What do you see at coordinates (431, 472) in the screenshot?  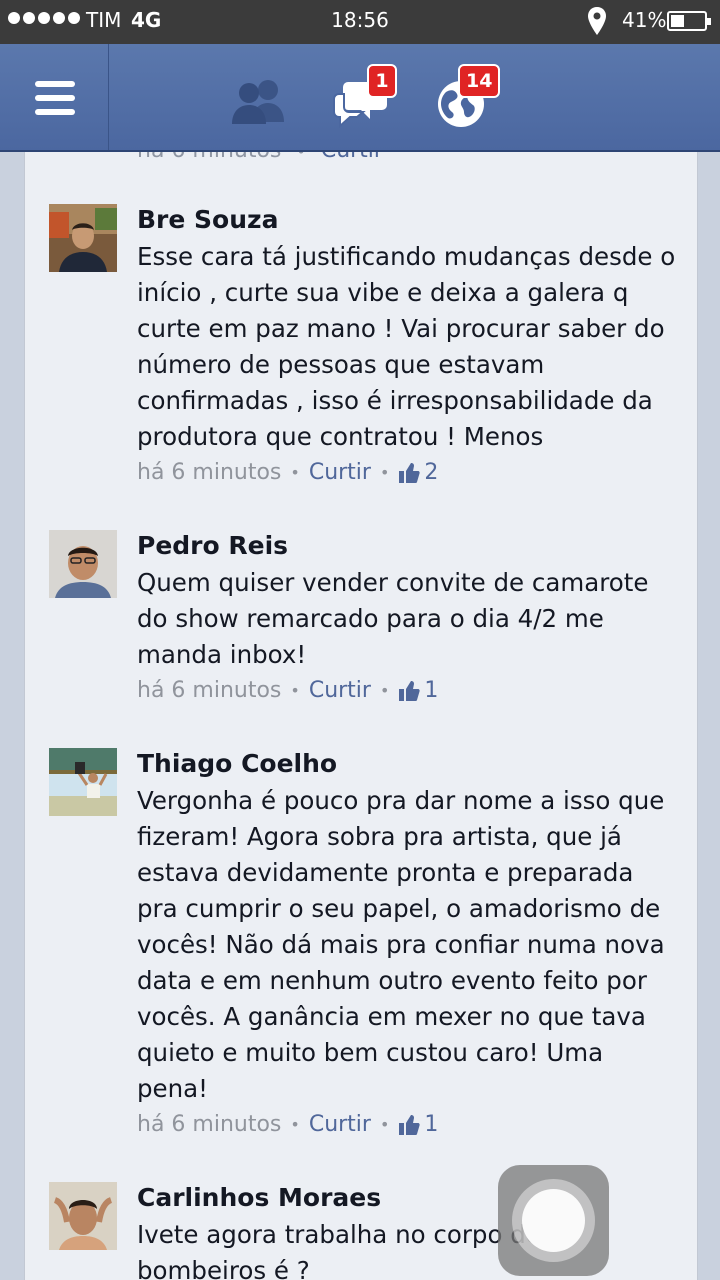 I see `like-count-value: 2` at bounding box center [431, 472].